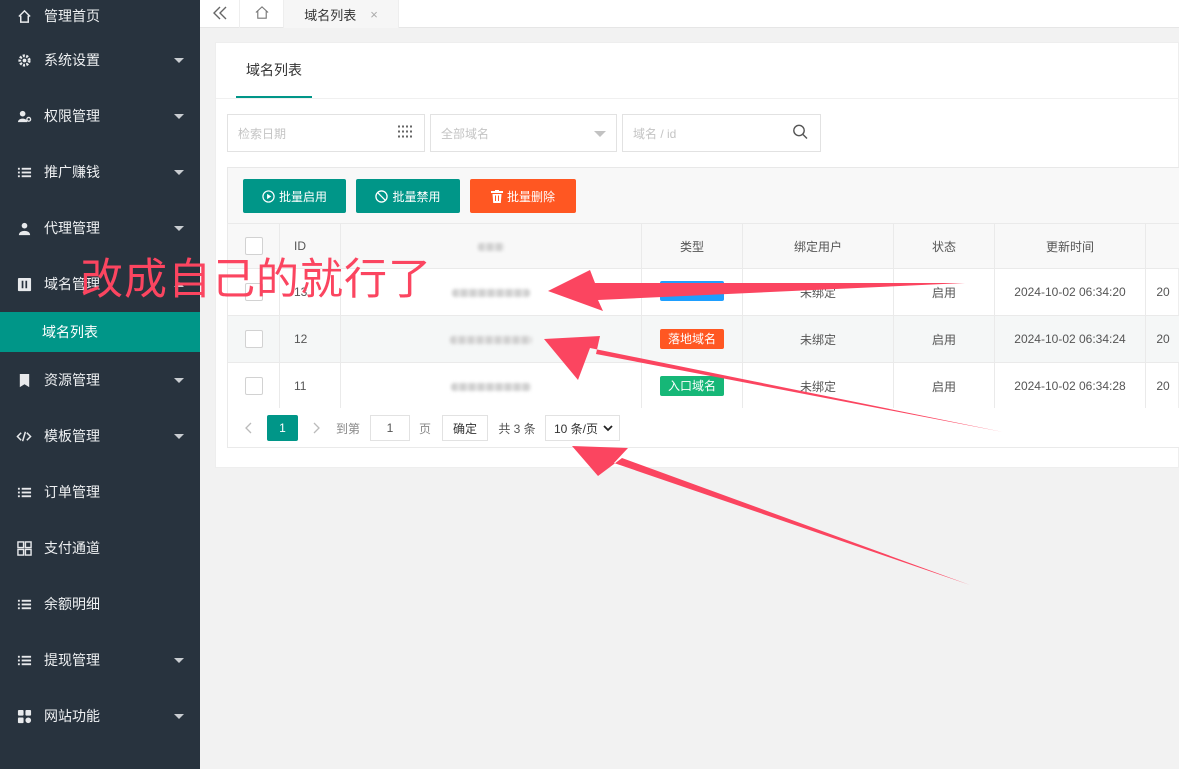 This screenshot has height=769, width=1179. What do you see at coordinates (721, 133) in the screenshot?
I see `search-input: 域名 / id` at bounding box center [721, 133].